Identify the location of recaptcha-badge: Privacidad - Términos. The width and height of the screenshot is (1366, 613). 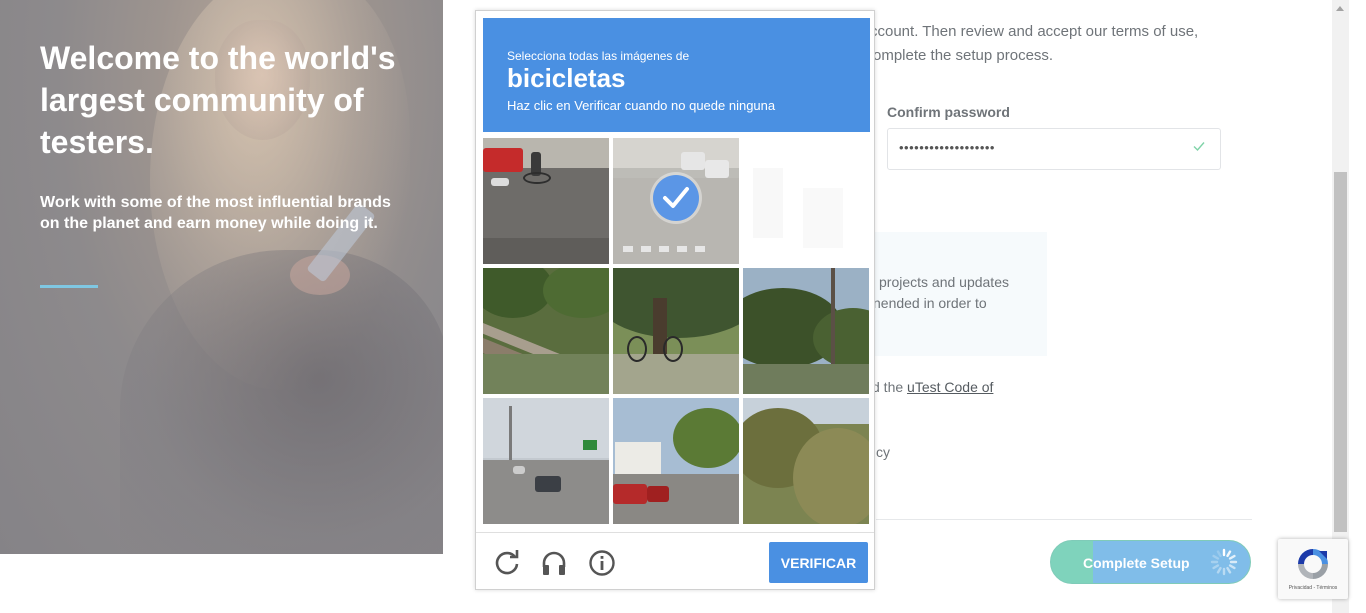
(1313, 569).